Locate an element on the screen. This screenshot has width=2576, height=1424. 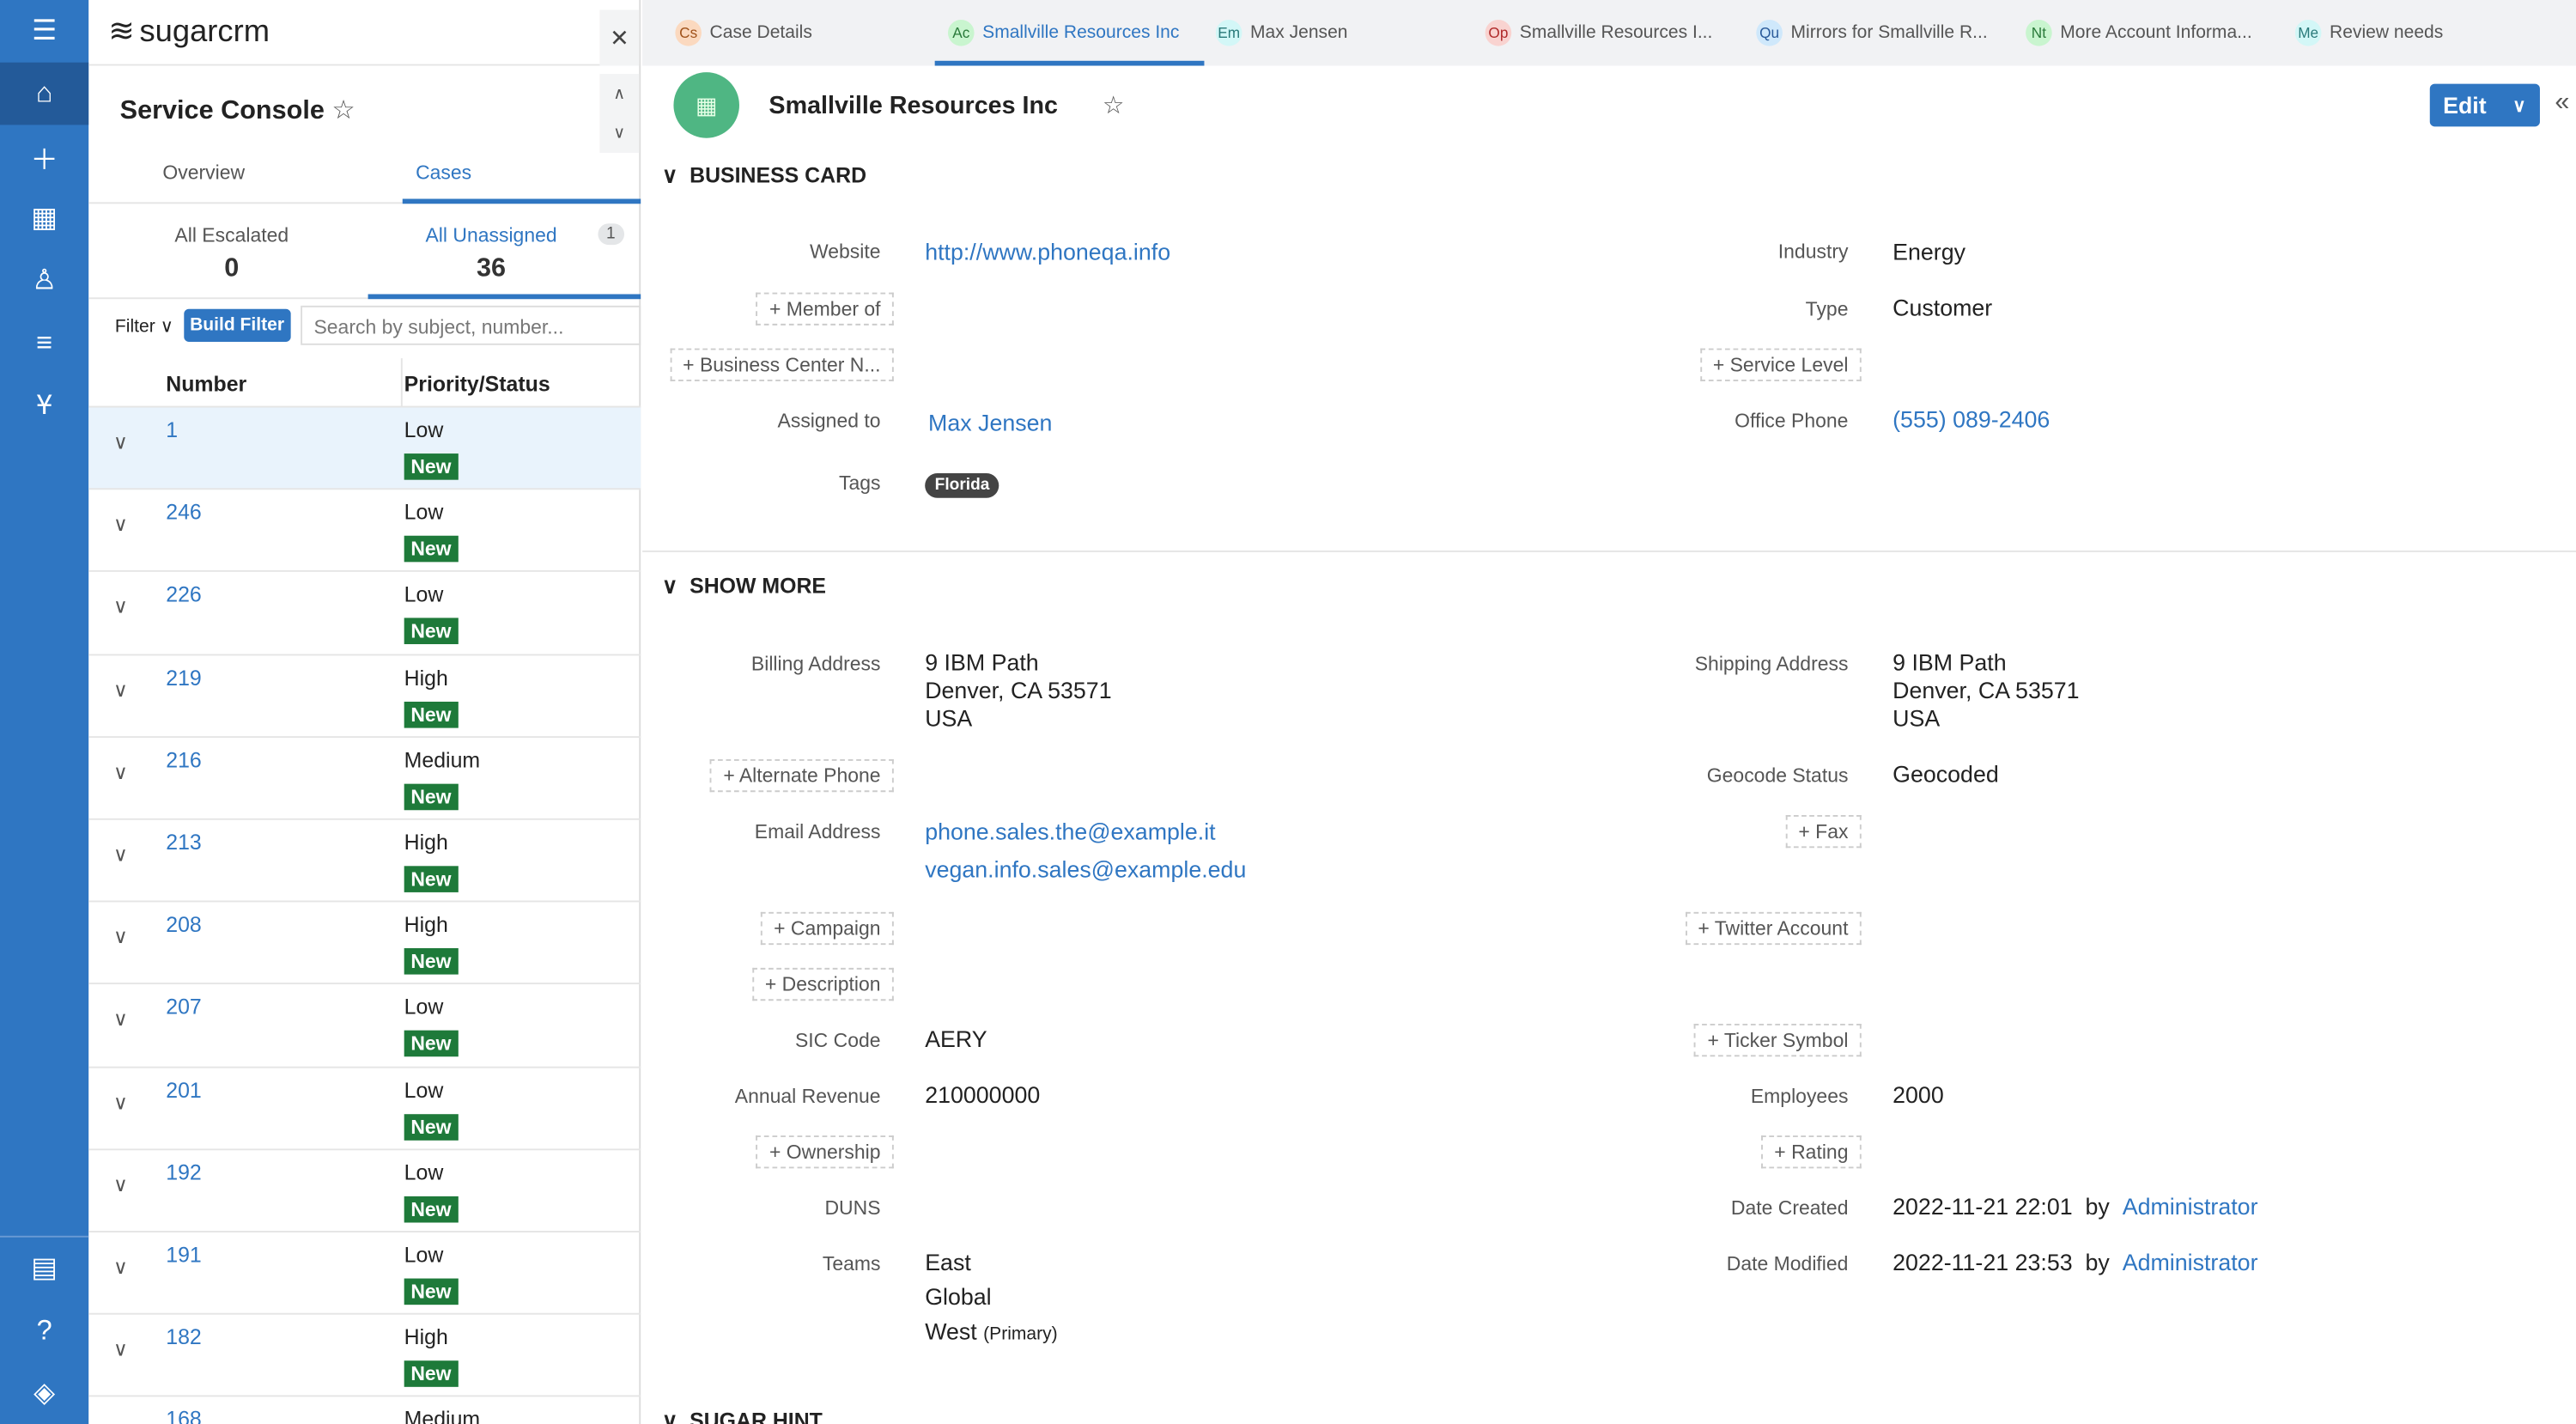
table-row: ∨ 219 High New is located at coordinates (365, 697).